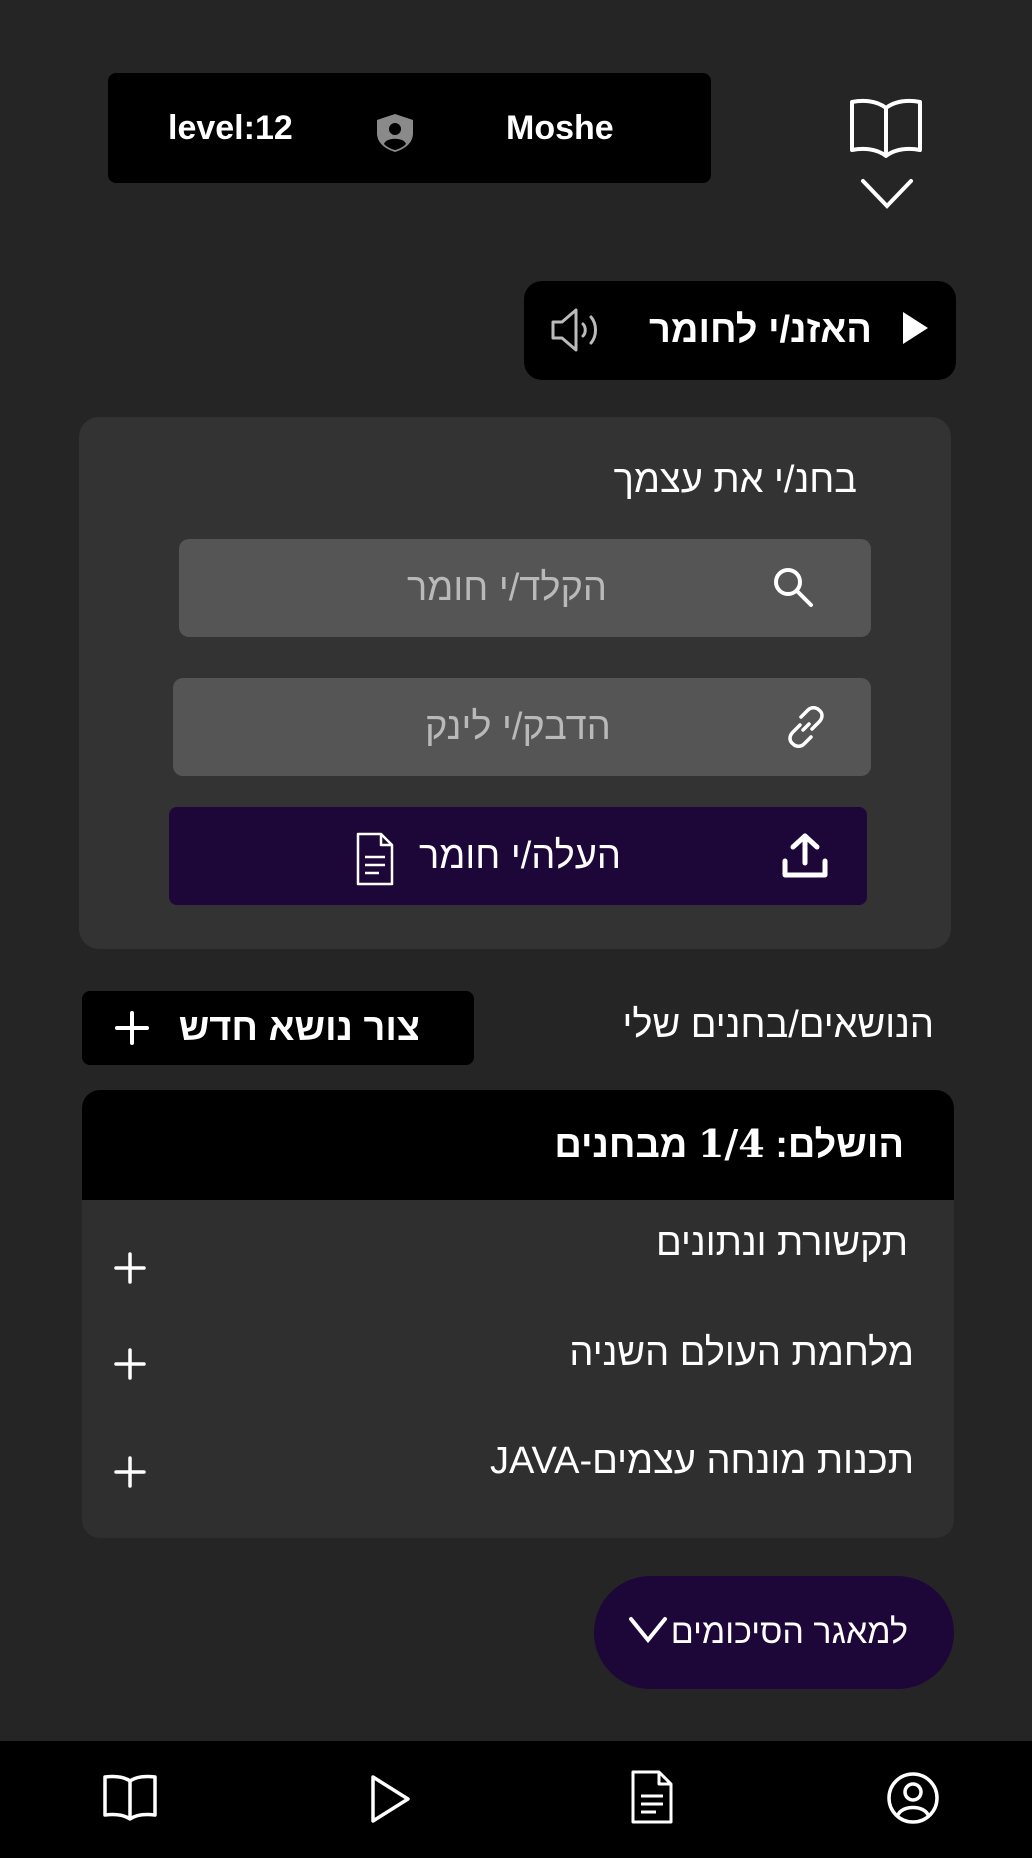 The height and width of the screenshot is (1858, 1032). Describe the element at coordinates (518, 1362) in the screenshot. I see `topic-row: מלחמת העולם השניה` at that location.